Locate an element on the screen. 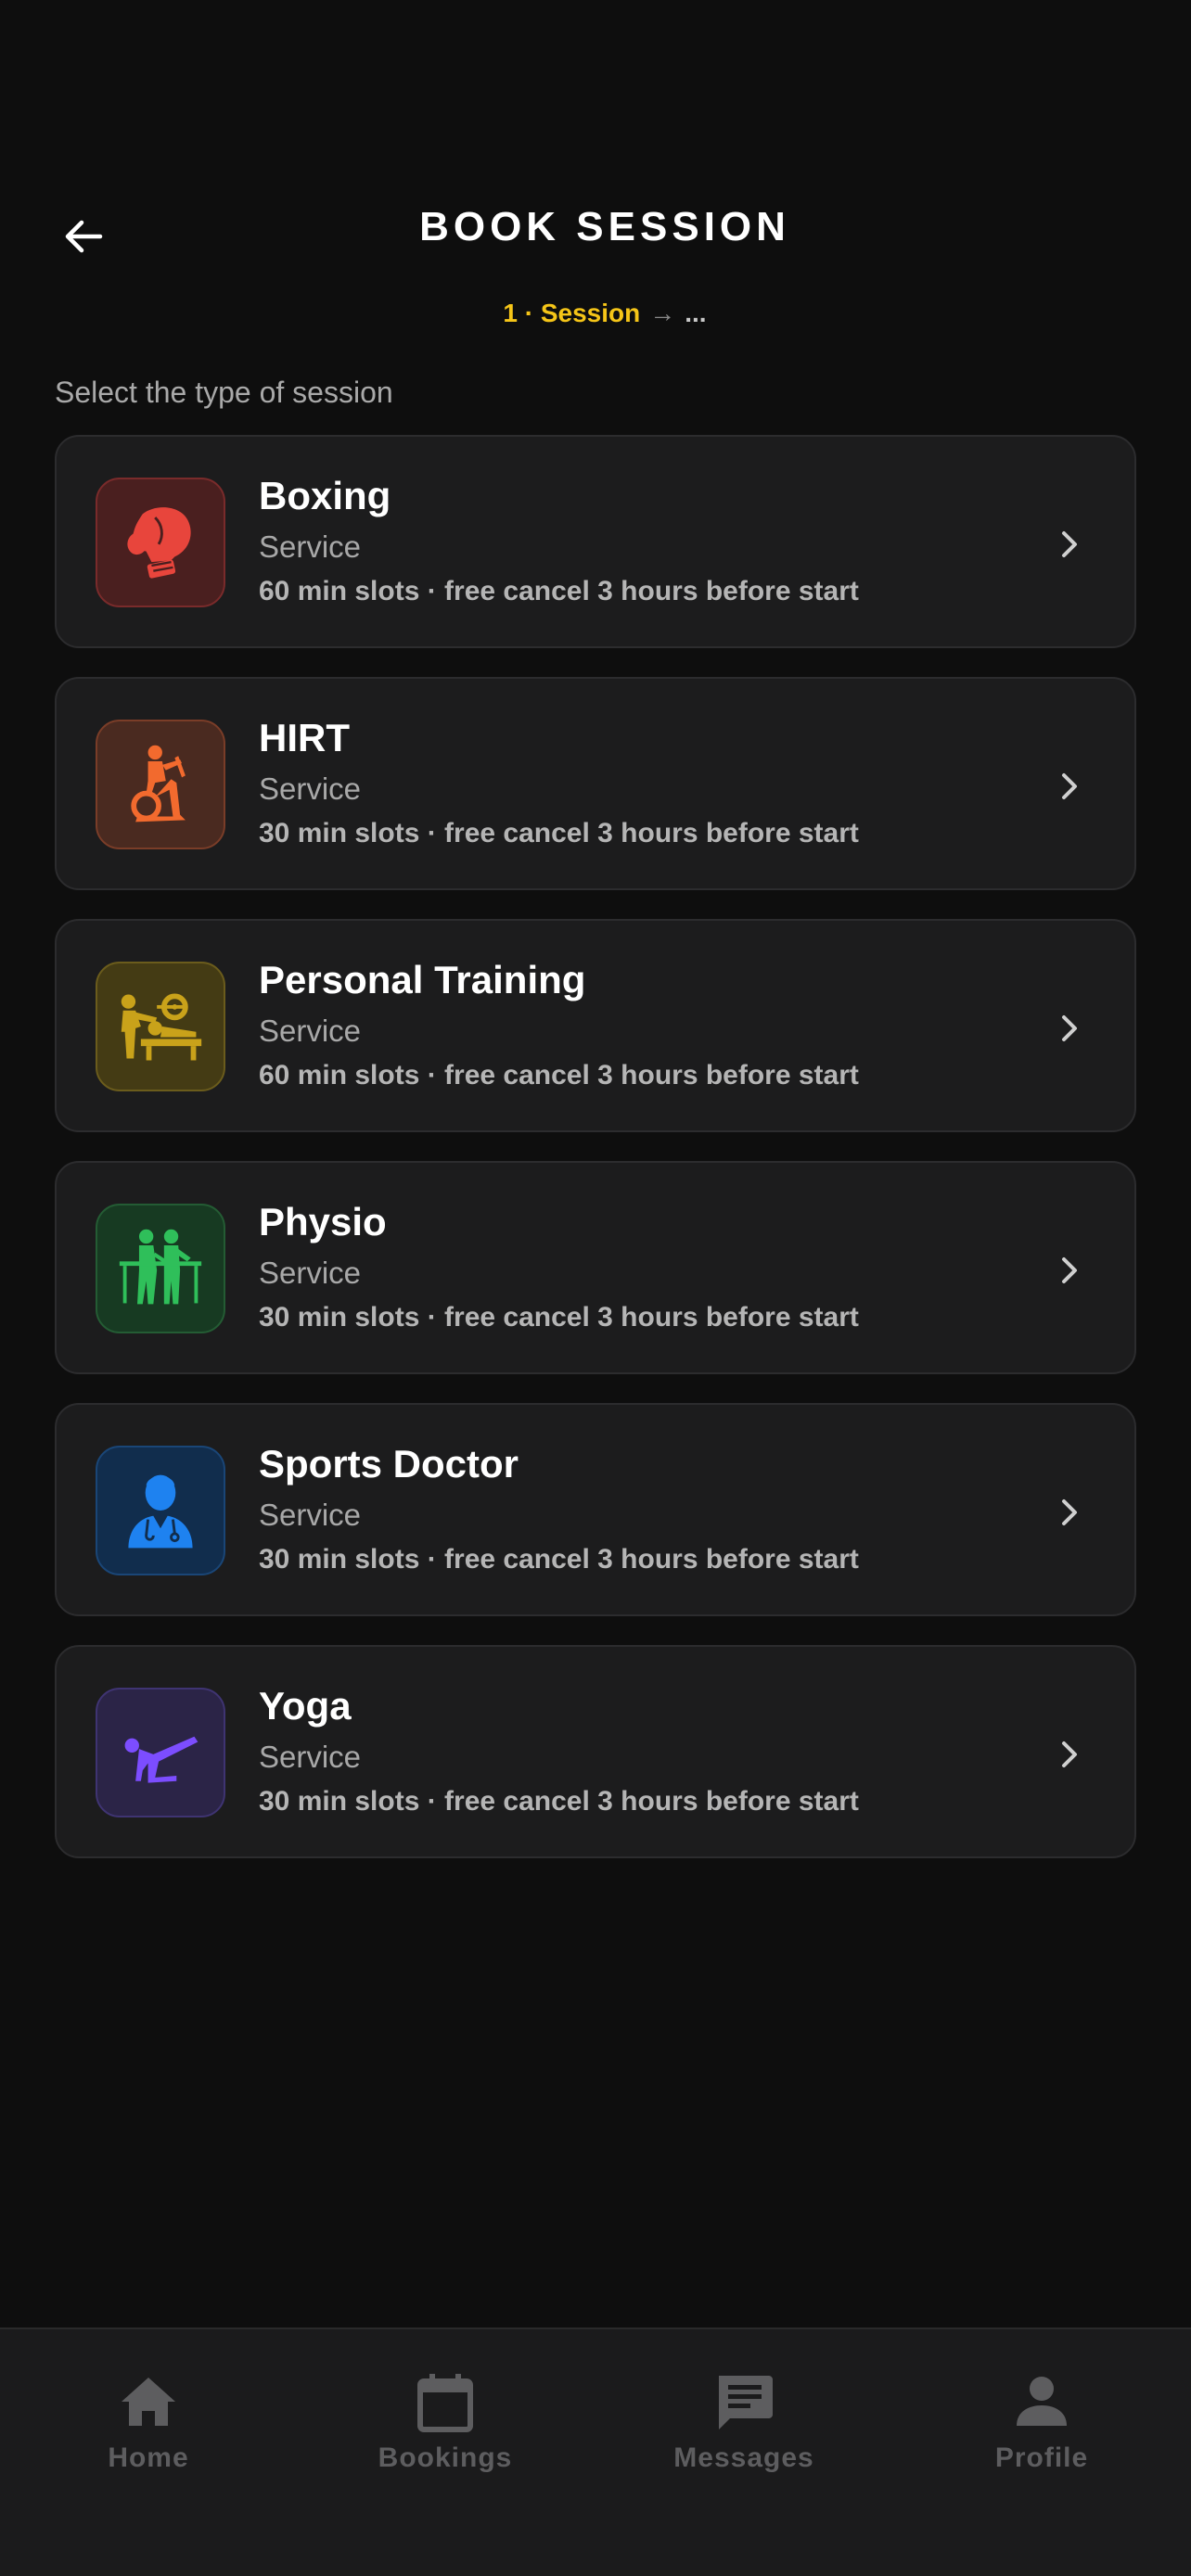 Image resolution: width=1191 pixels, height=2576 pixels. boxing-glove-icon is located at coordinates (159, 543).